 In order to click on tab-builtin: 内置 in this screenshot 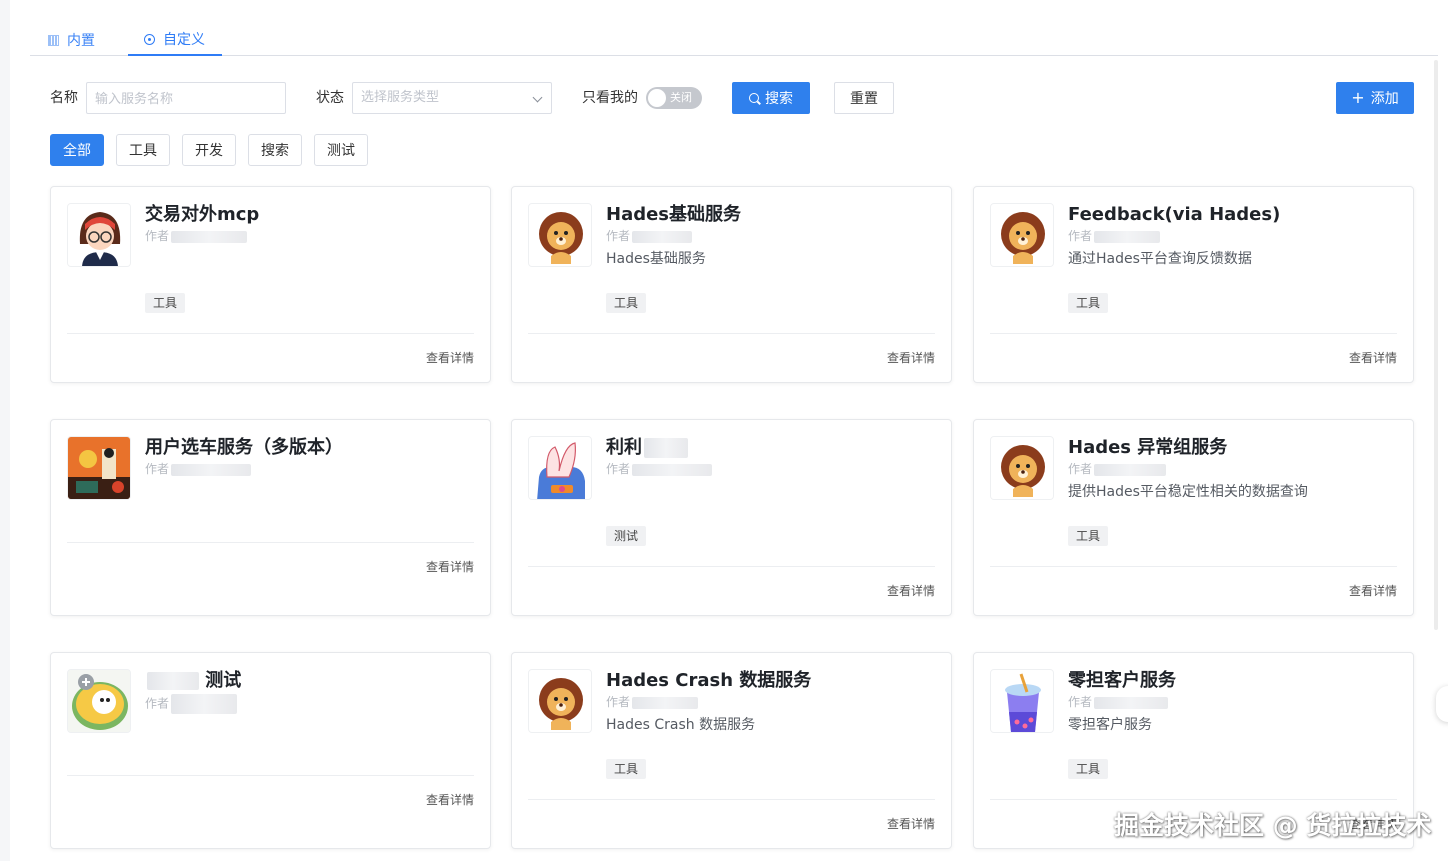, I will do `click(71, 40)`.